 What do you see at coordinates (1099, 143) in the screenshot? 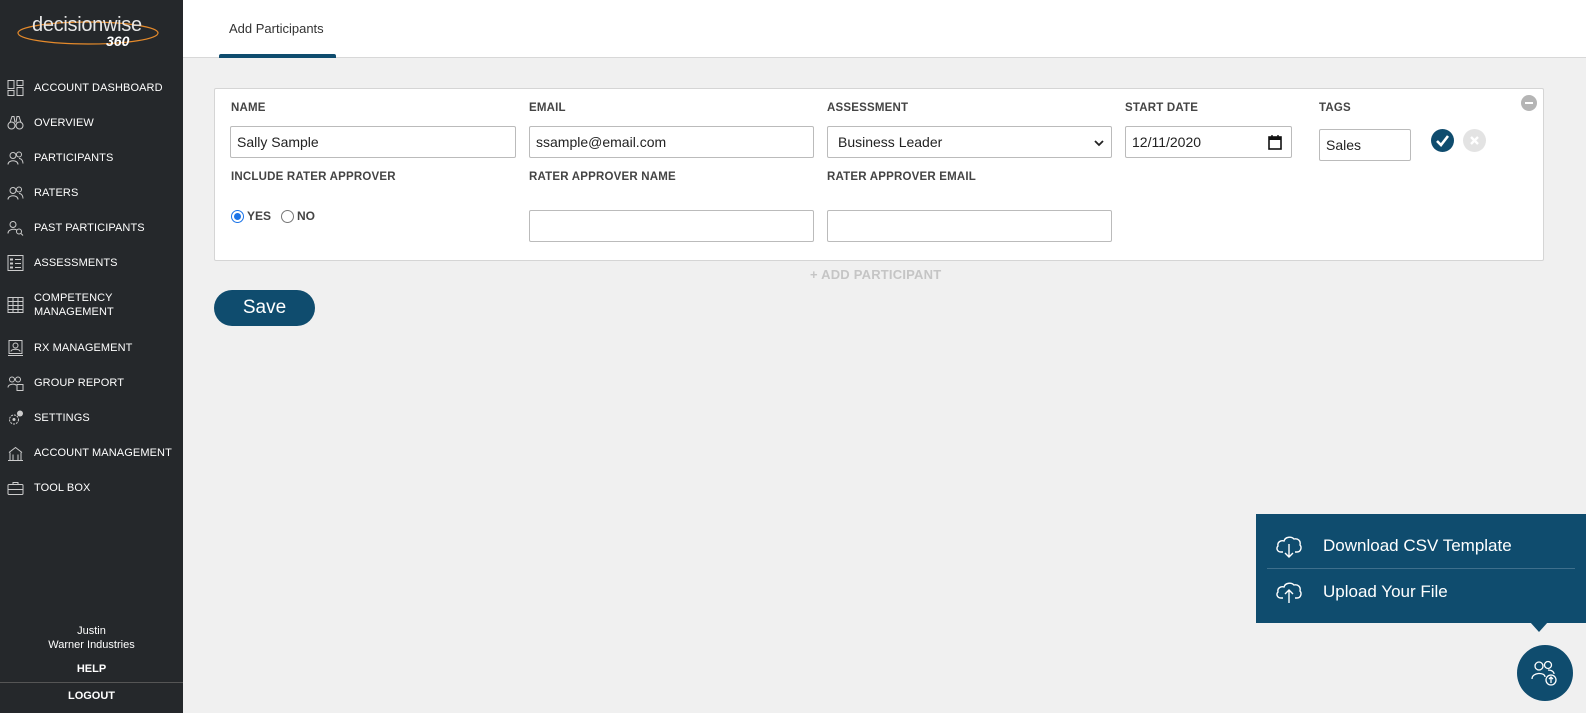
I see `chevron-down-icon` at bounding box center [1099, 143].